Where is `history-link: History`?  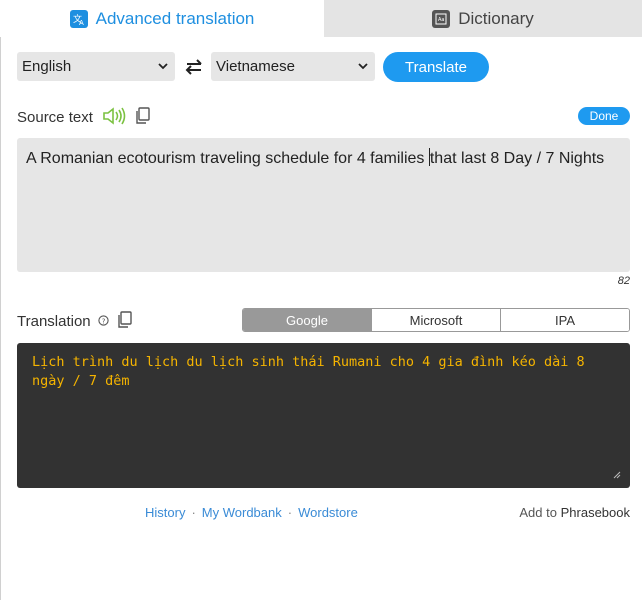
history-link: History is located at coordinates (165, 512).